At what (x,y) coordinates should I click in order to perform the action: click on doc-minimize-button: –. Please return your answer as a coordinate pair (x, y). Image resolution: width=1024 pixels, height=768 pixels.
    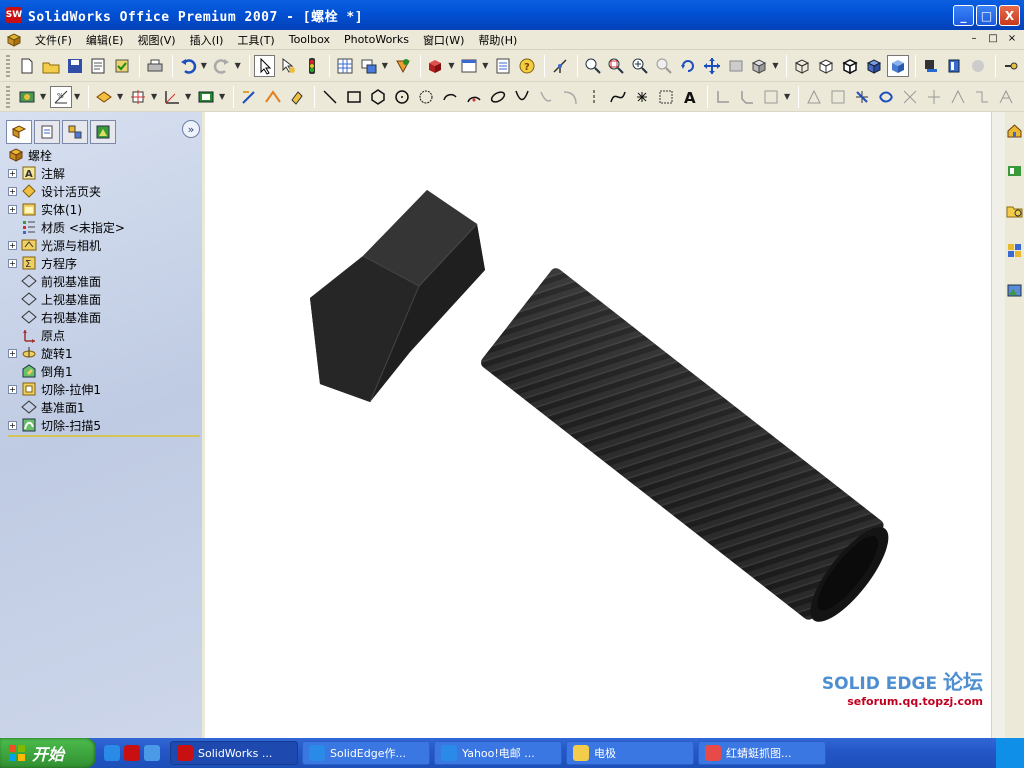
    Looking at the image, I should click on (974, 39).